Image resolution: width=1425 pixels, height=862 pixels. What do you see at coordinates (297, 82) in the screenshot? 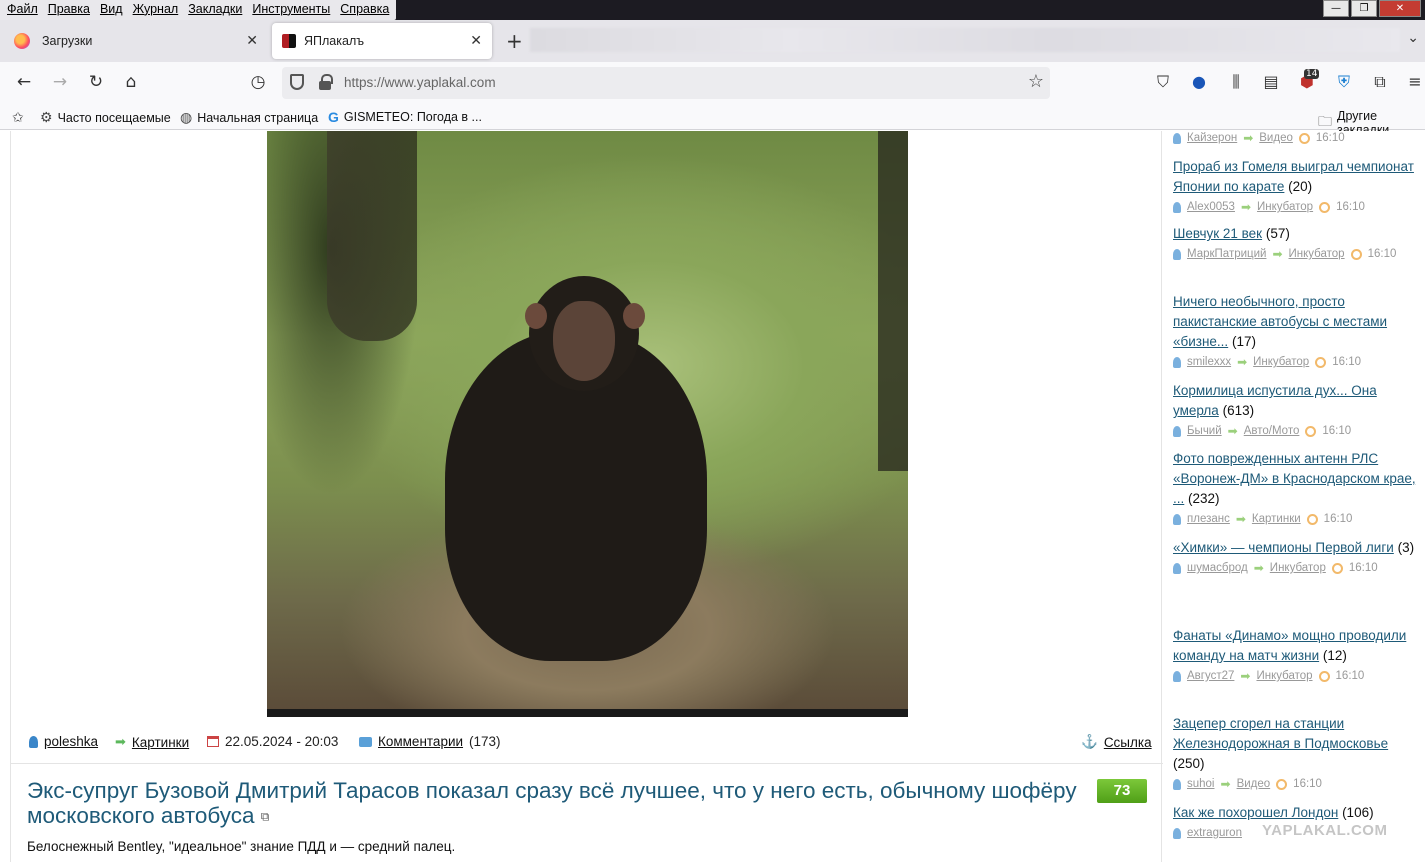
I see `tracking-shield-icon` at bounding box center [297, 82].